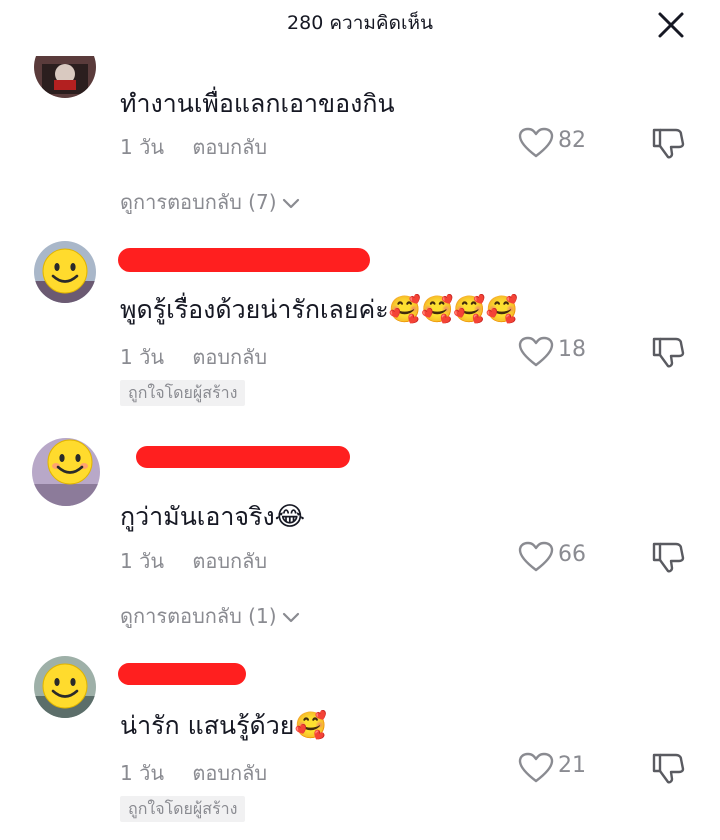 Image resolution: width=720 pixels, height=840 pixels. What do you see at coordinates (198, 202) in the screenshot?
I see `view-replies-label: ดูการตอบกลับ (7)` at bounding box center [198, 202].